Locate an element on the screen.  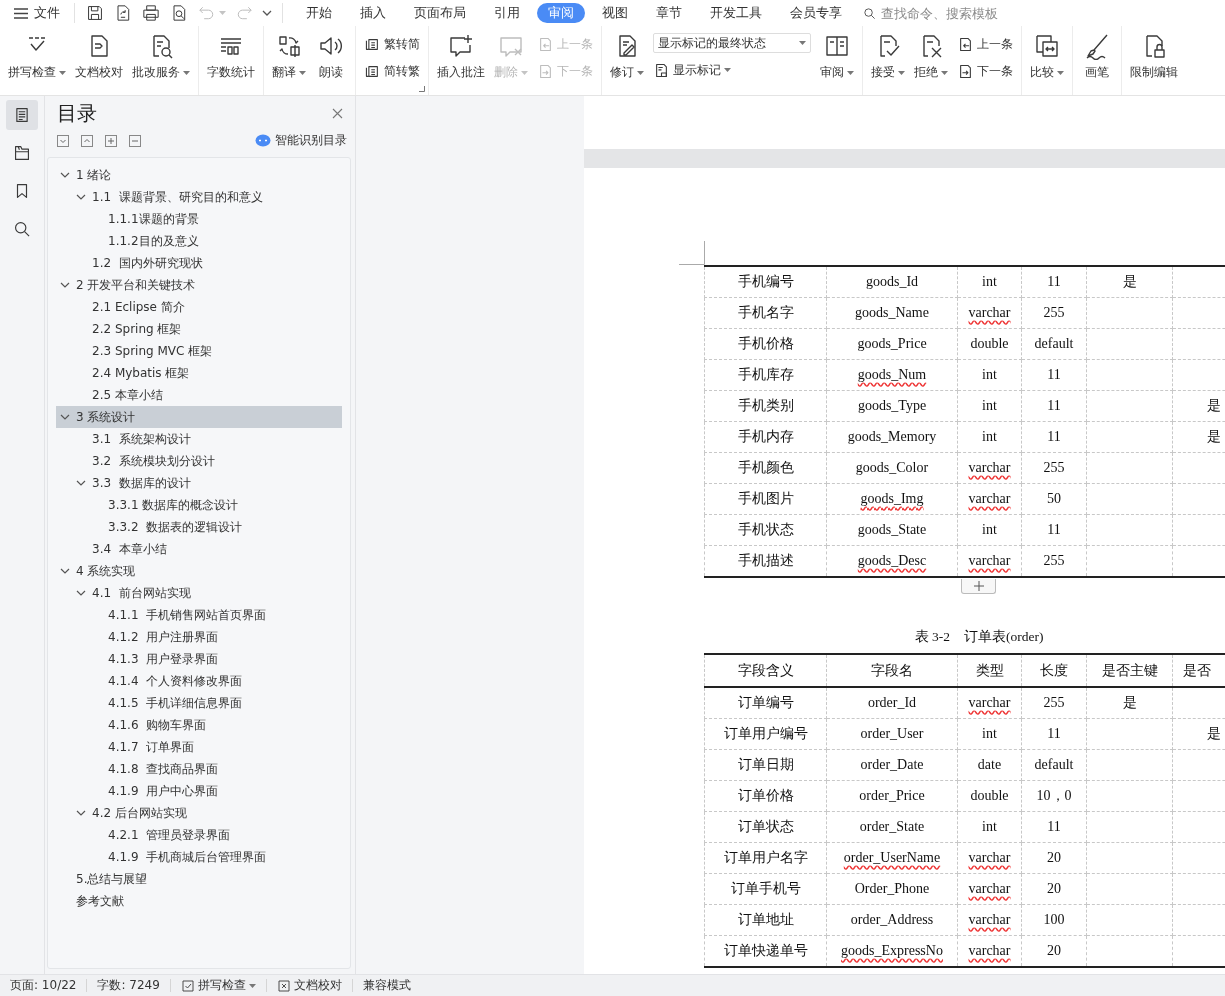
ribbon-tab: 开发工具 is located at coordinates (736, 13).